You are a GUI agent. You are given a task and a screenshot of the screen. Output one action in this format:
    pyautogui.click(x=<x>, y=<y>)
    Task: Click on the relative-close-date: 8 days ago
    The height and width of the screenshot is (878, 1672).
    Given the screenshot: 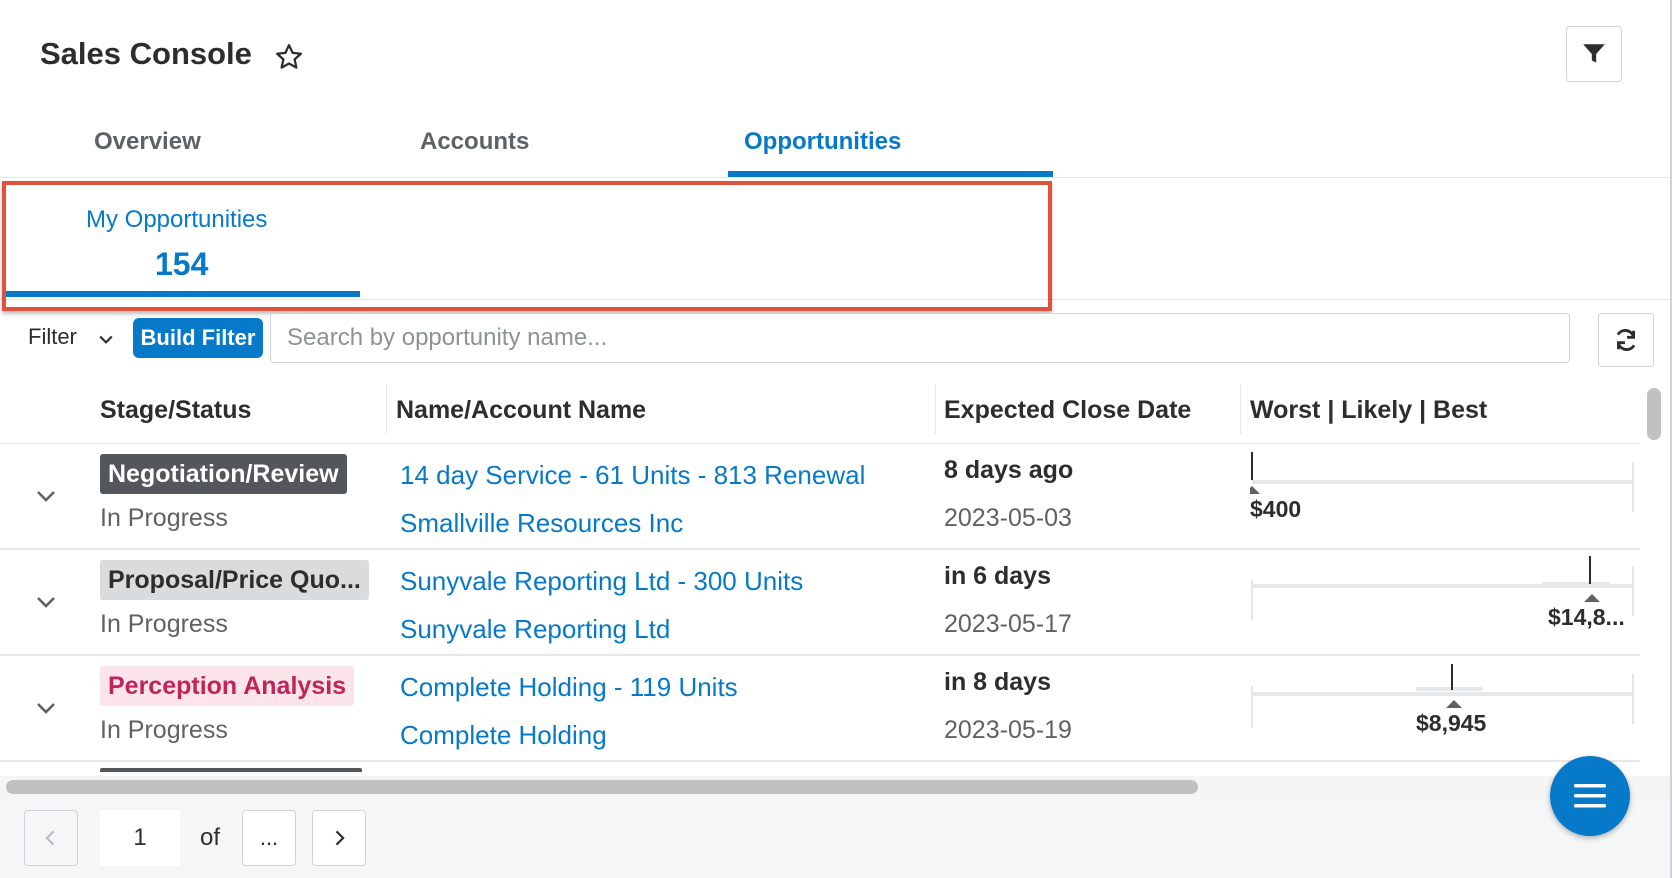 What is the action you would take?
    pyautogui.click(x=1009, y=470)
    